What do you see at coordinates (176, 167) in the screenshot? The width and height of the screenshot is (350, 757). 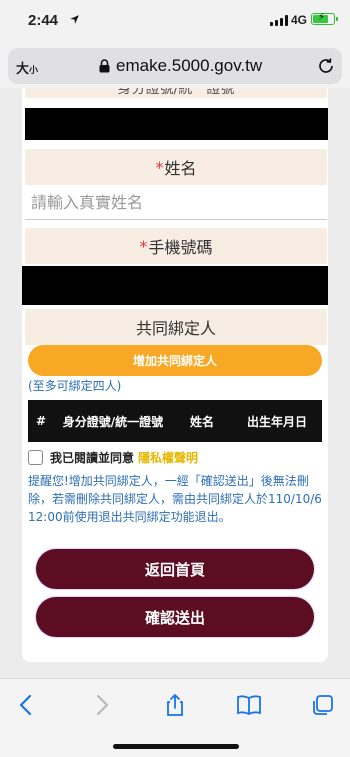 I see `name-label: * 姓名` at bounding box center [176, 167].